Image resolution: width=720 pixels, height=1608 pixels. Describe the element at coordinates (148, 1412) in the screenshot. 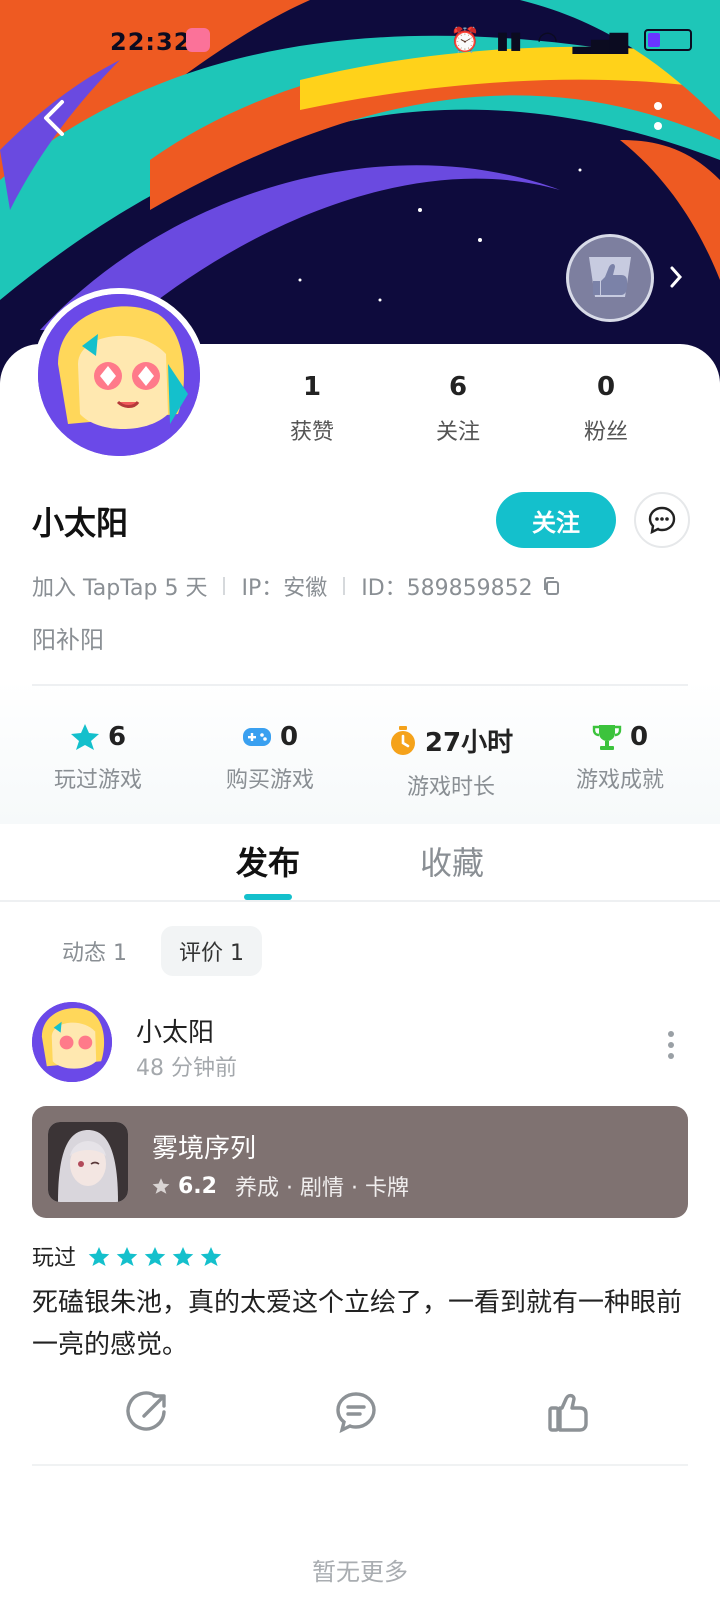

I see `share-icon` at that location.